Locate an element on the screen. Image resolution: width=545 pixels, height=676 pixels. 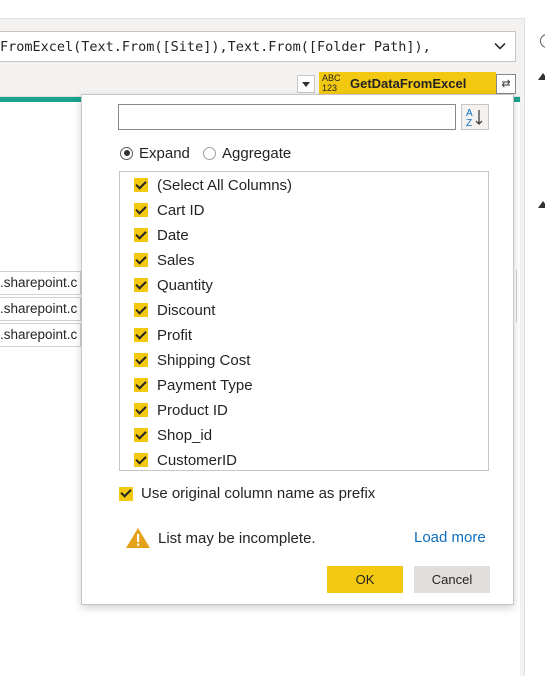
type-any-icon: ABC 123 is located at coordinates (331, 83).